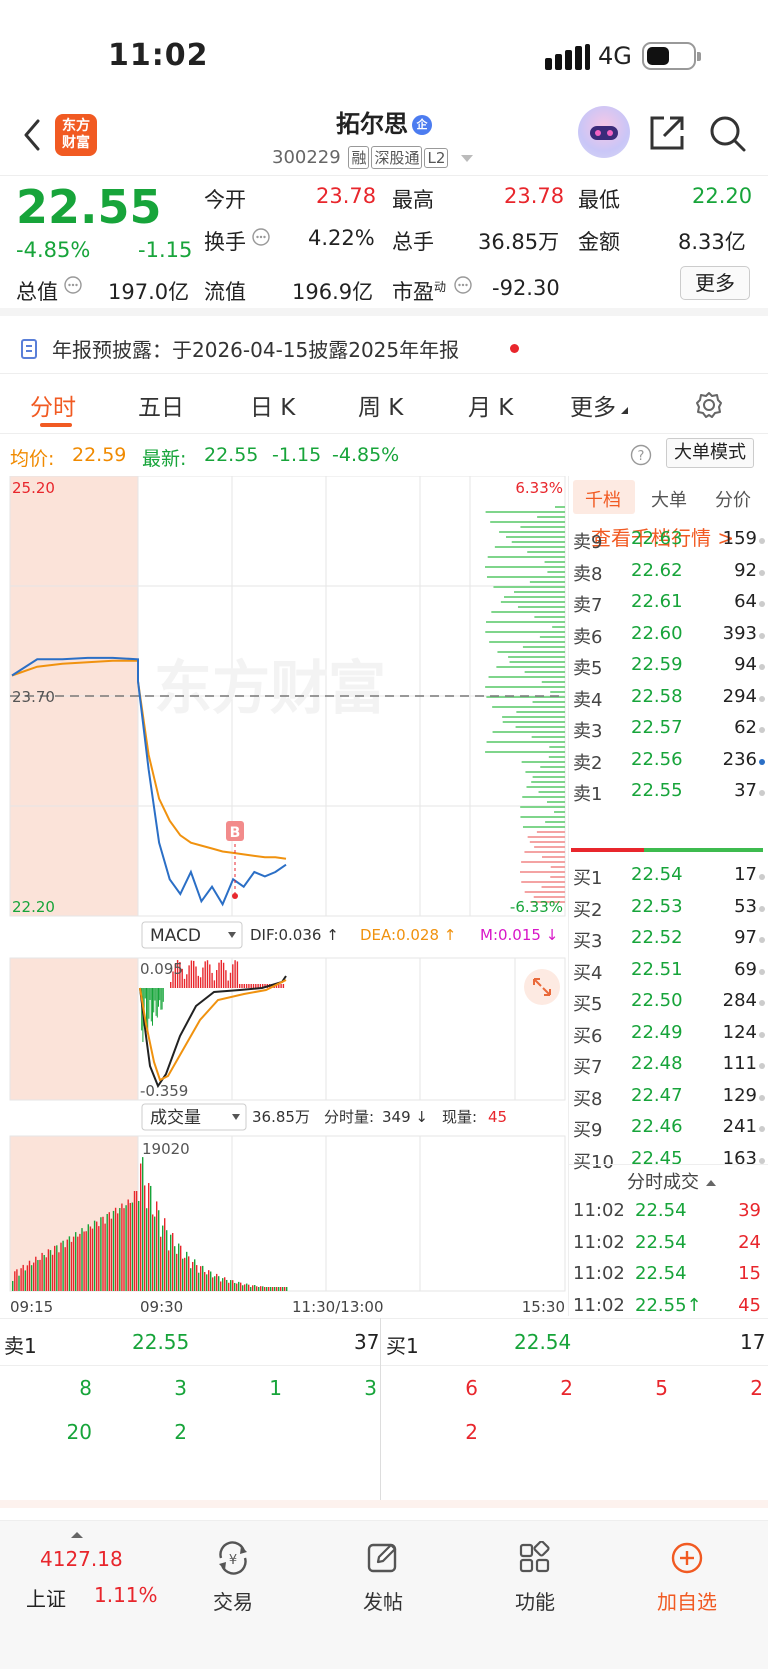  Describe the element at coordinates (161, 1307) in the screenshot. I see `time-label-0930: 09:30` at that location.